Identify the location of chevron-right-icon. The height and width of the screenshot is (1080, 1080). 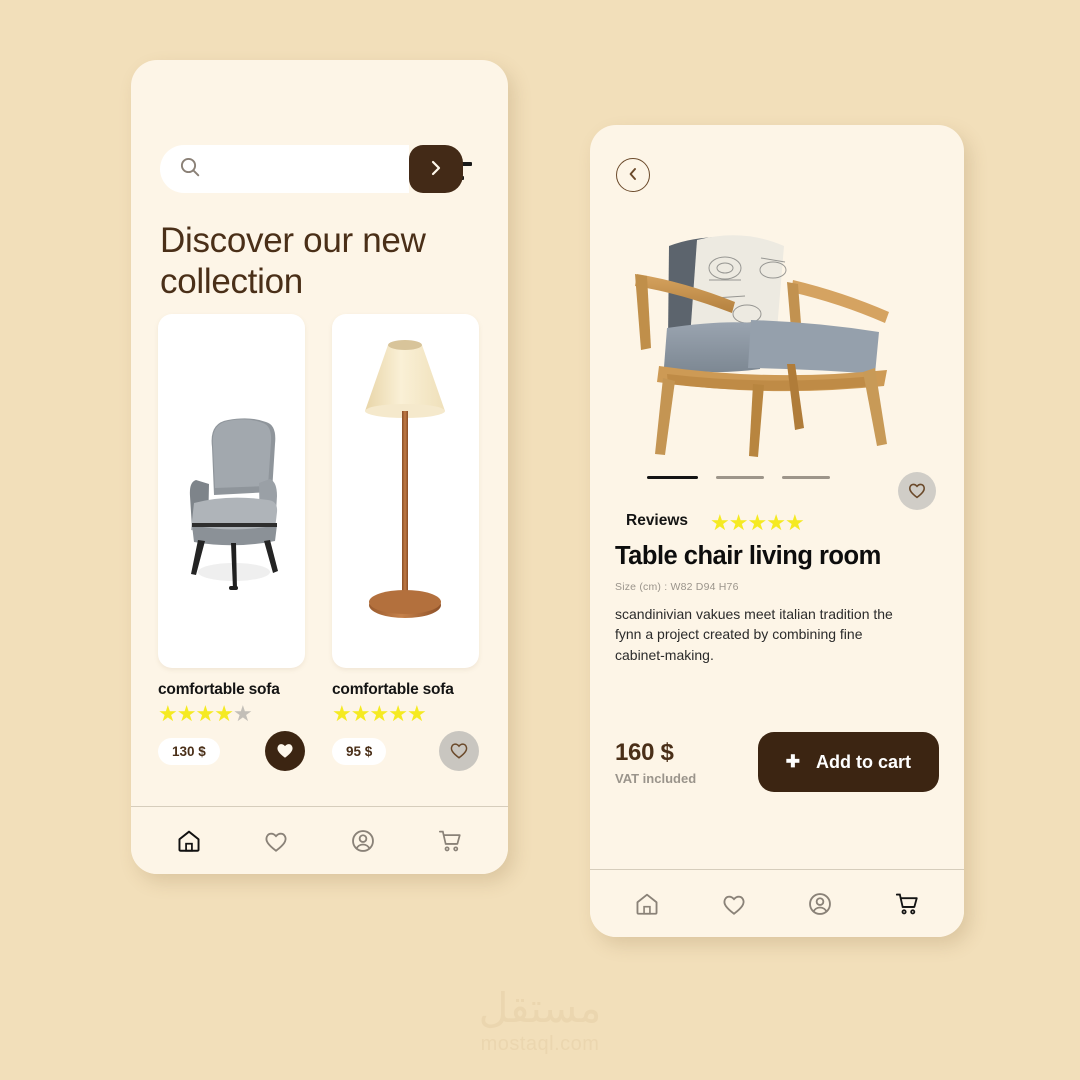
(436, 169).